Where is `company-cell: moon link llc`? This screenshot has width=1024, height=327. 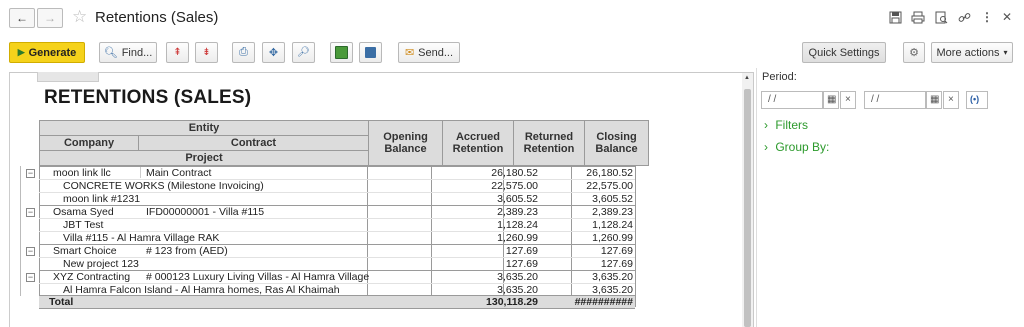 company-cell: moon link llc is located at coordinates (82, 173).